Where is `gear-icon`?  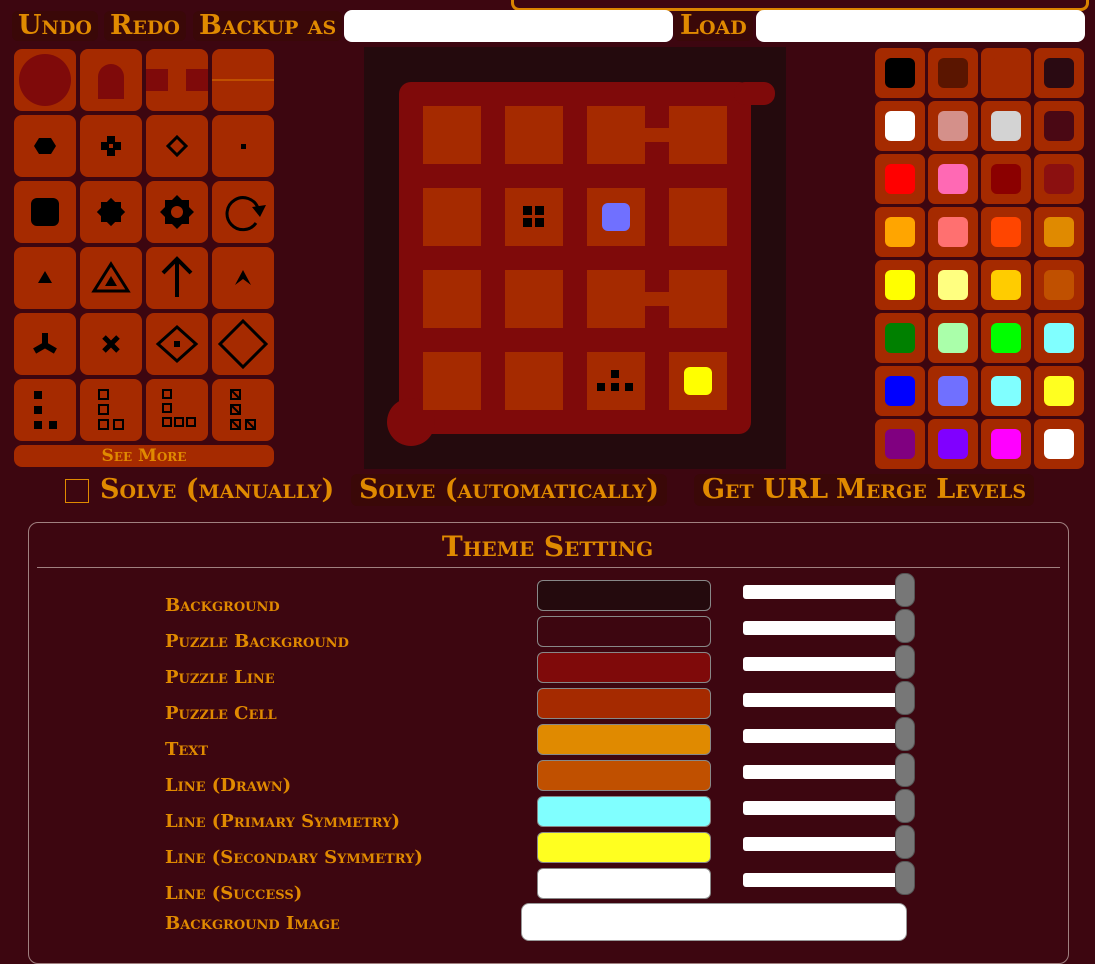
gear-icon is located at coordinates (177, 212).